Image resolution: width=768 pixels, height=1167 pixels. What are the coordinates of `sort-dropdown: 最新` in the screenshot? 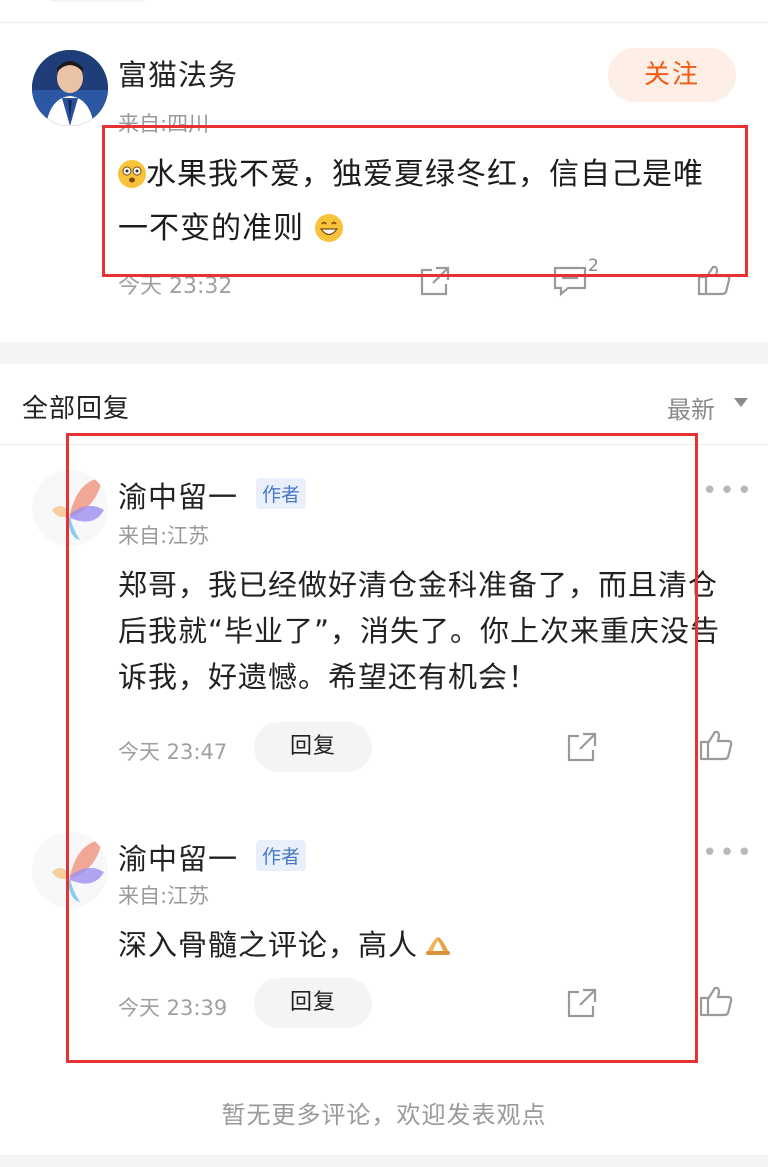 It's located at (691, 407).